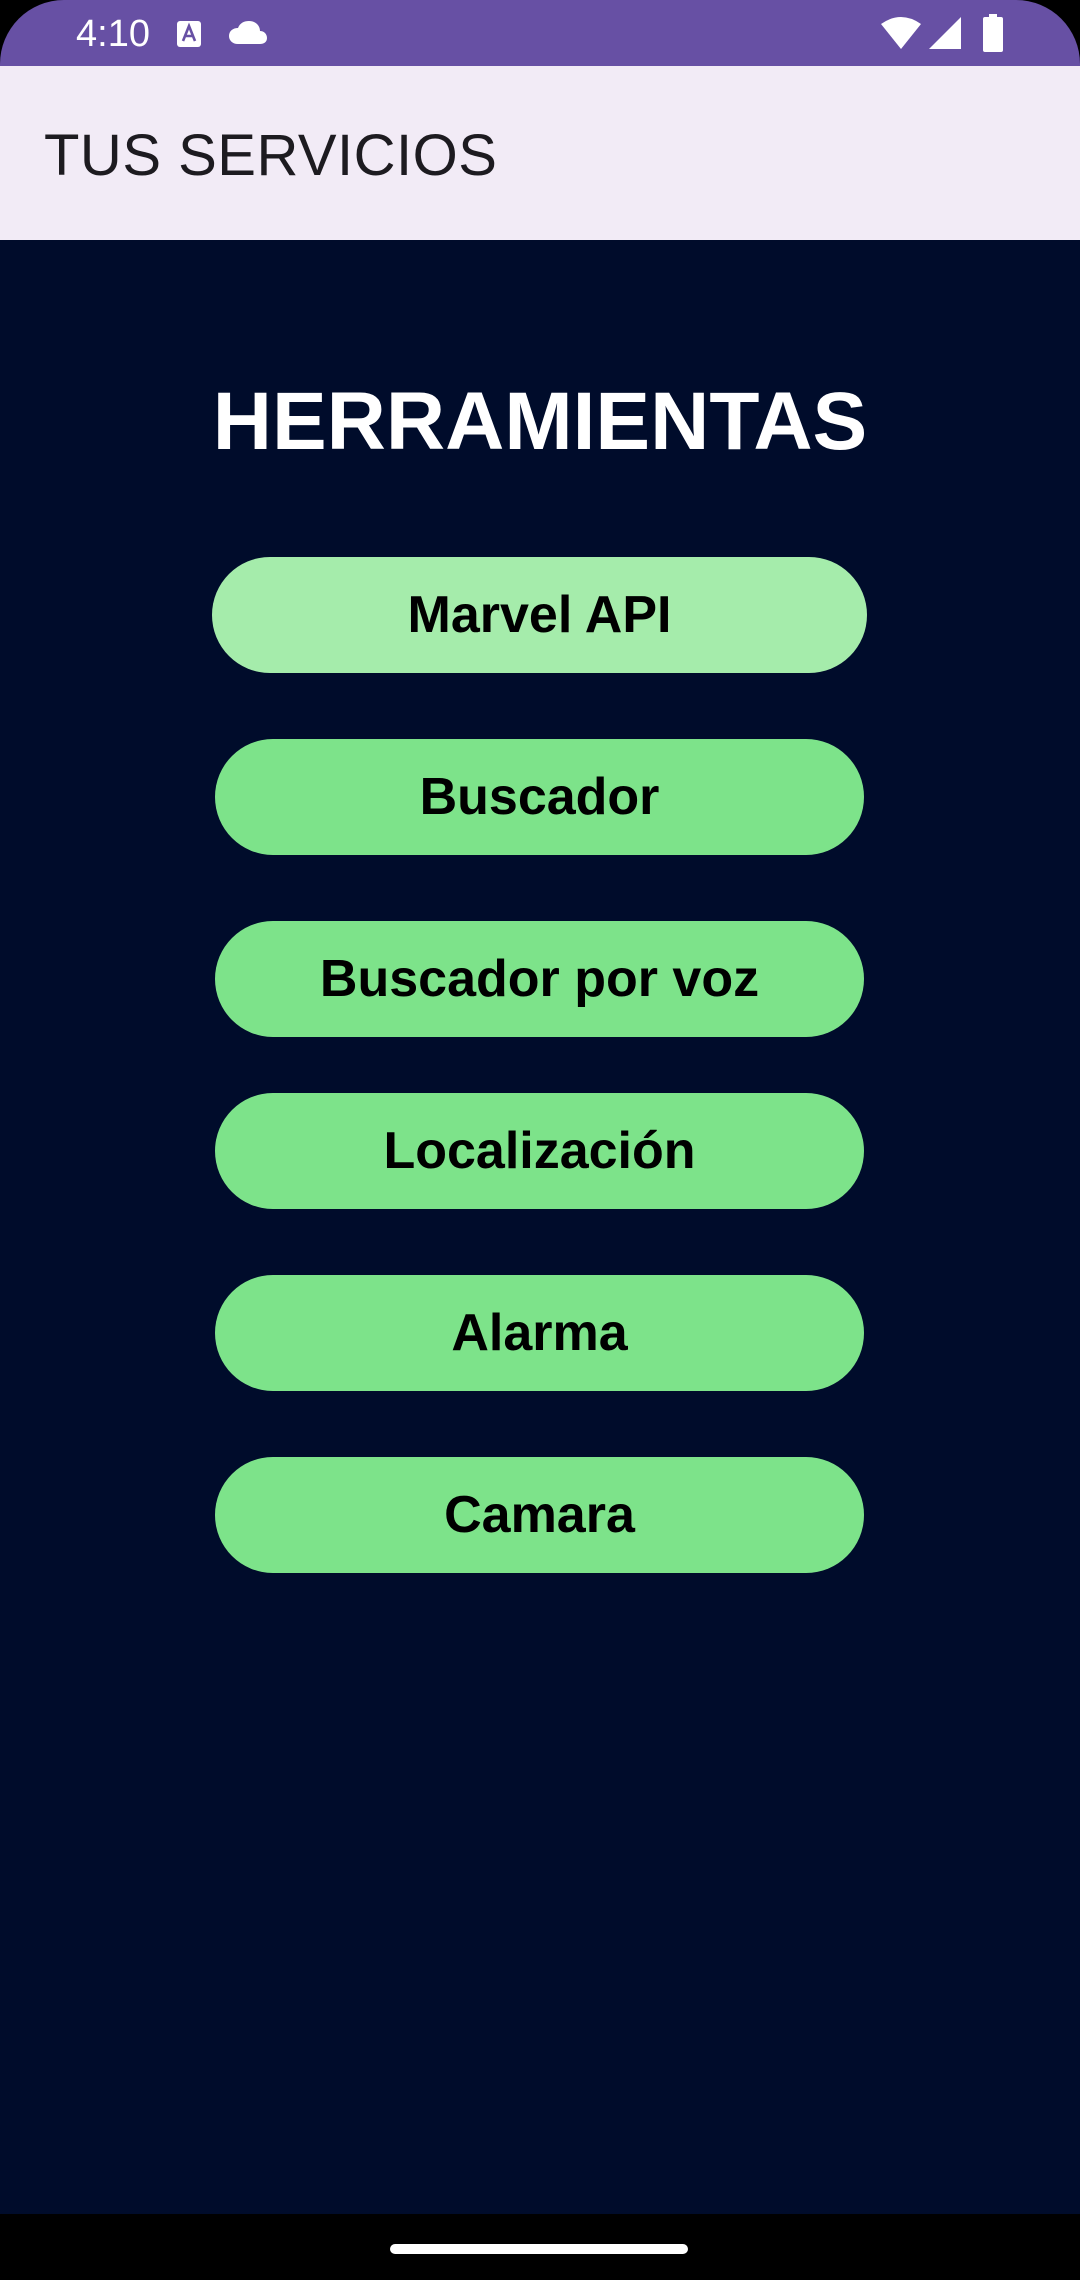 Image resolution: width=1080 pixels, height=2280 pixels. Describe the element at coordinates (539, 1333) in the screenshot. I see `alarma-button: Alarma` at that location.